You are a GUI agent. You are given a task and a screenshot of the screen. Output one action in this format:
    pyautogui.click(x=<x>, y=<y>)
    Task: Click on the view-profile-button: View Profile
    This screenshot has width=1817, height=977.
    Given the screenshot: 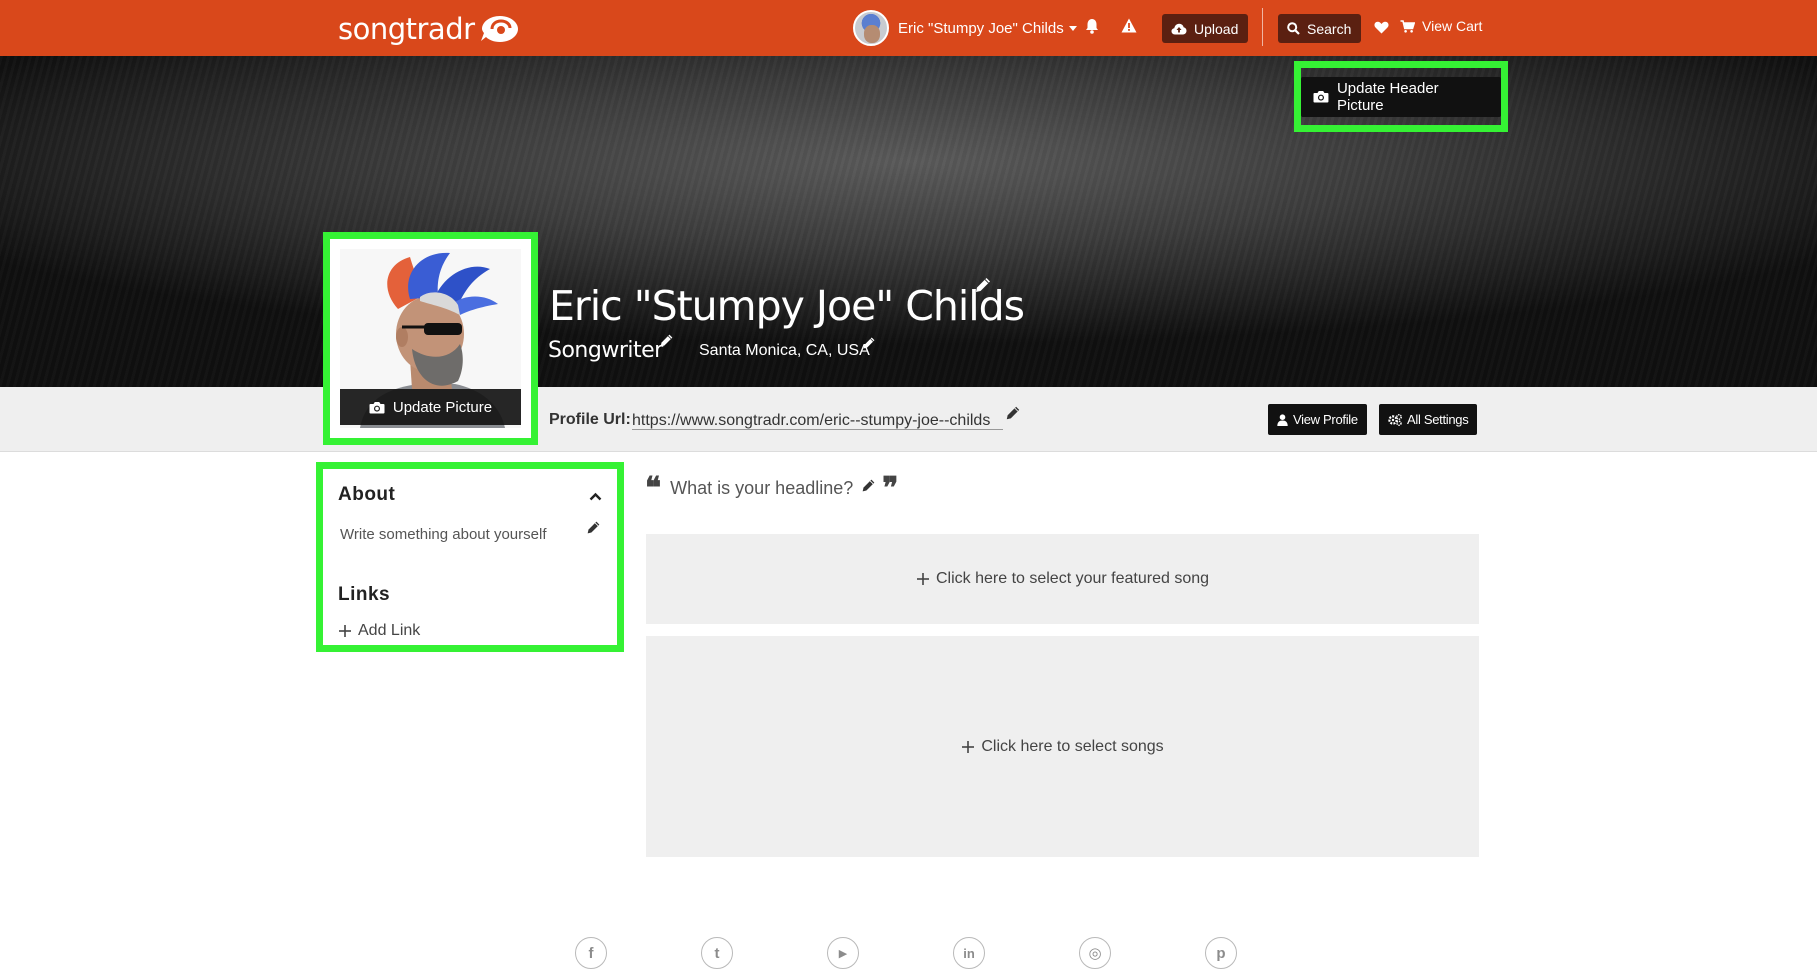 What is the action you would take?
    pyautogui.click(x=1317, y=419)
    